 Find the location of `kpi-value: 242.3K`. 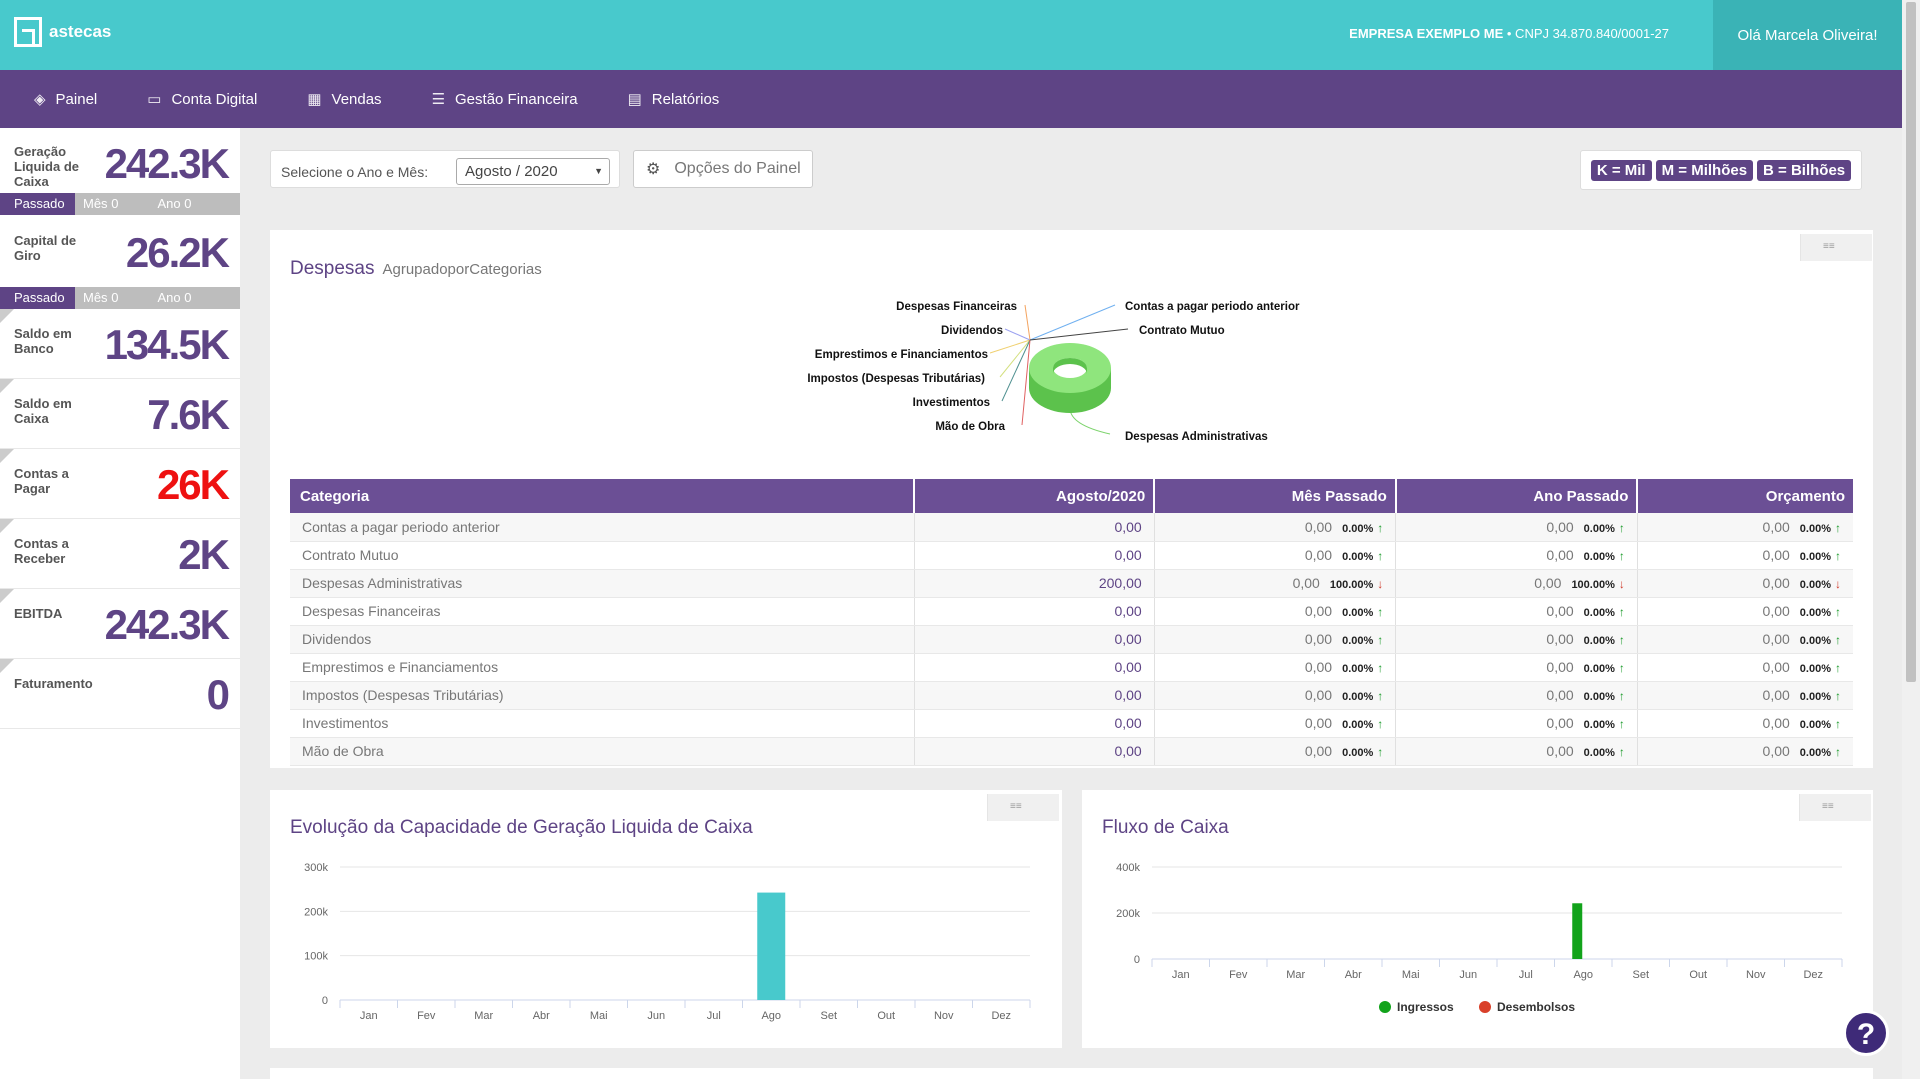

kpi-value: 242.3K is located at coordinates (167, 624).